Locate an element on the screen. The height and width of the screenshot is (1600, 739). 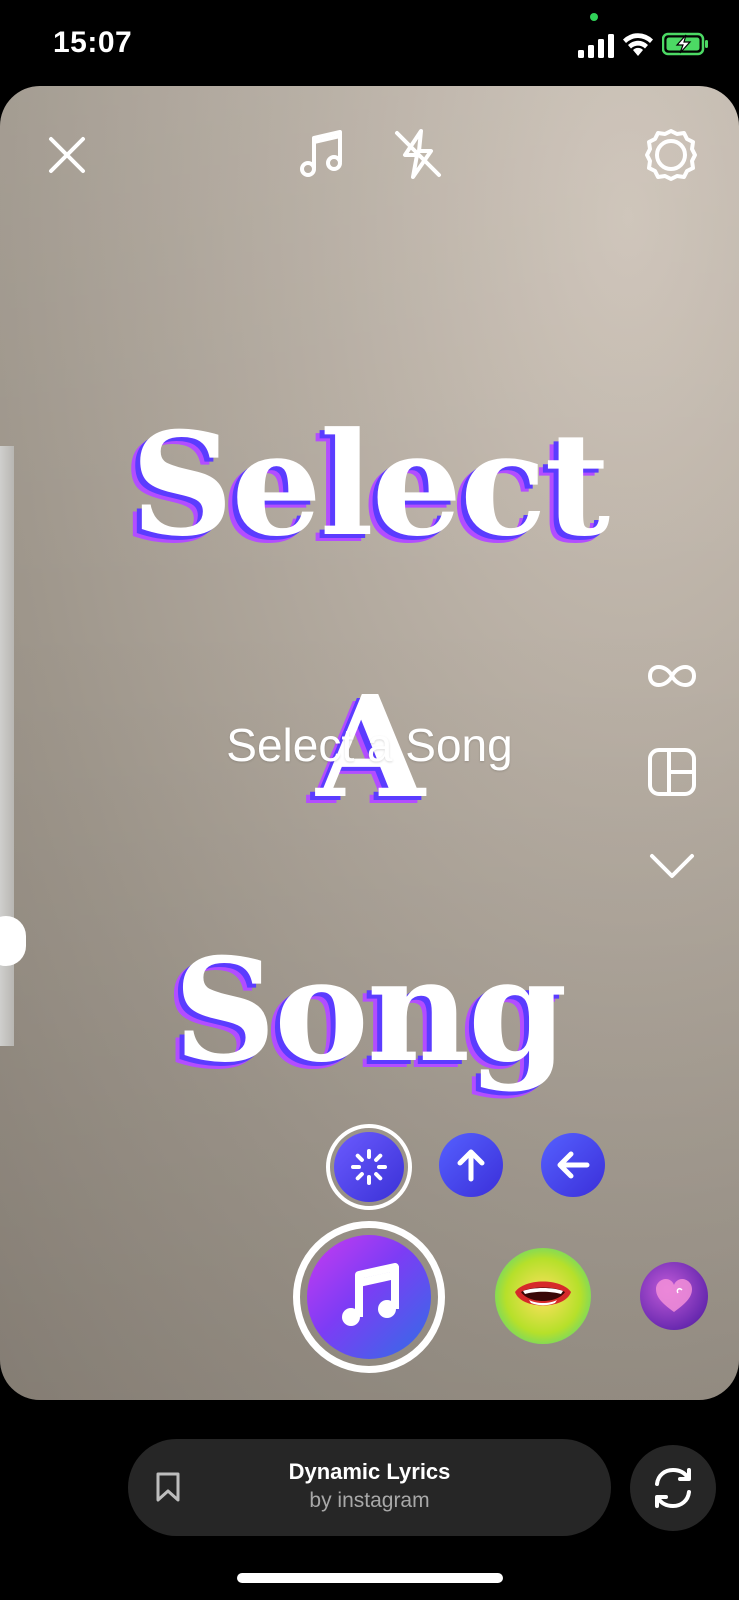
effect-option-loading is located at coordinates (369, 1167).